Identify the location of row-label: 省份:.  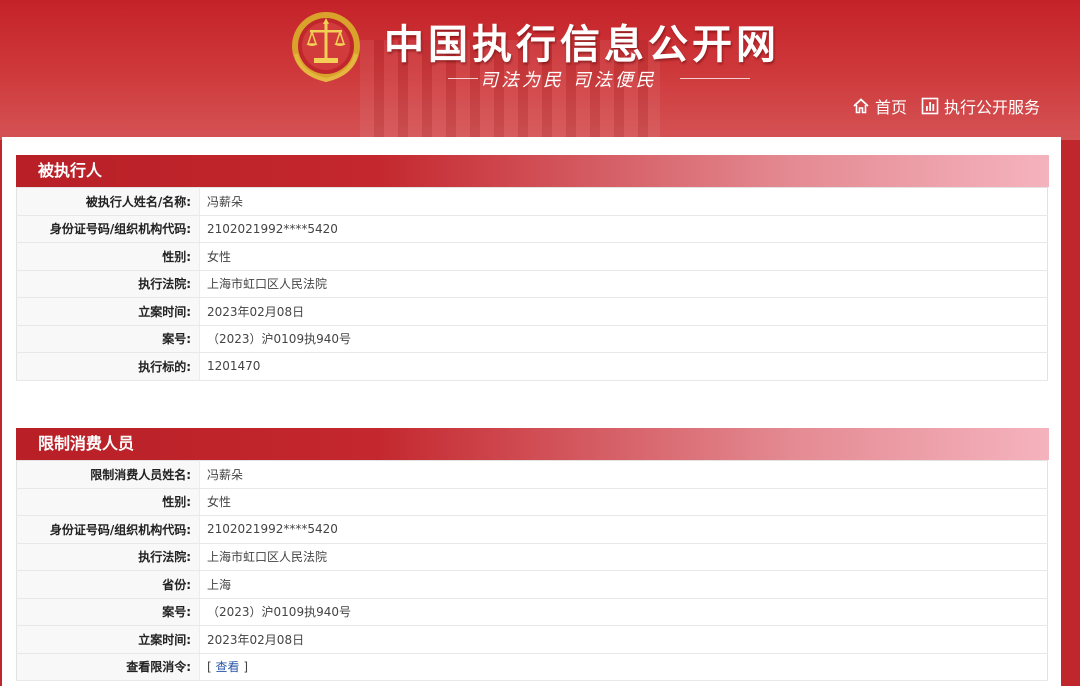
(108, 584).